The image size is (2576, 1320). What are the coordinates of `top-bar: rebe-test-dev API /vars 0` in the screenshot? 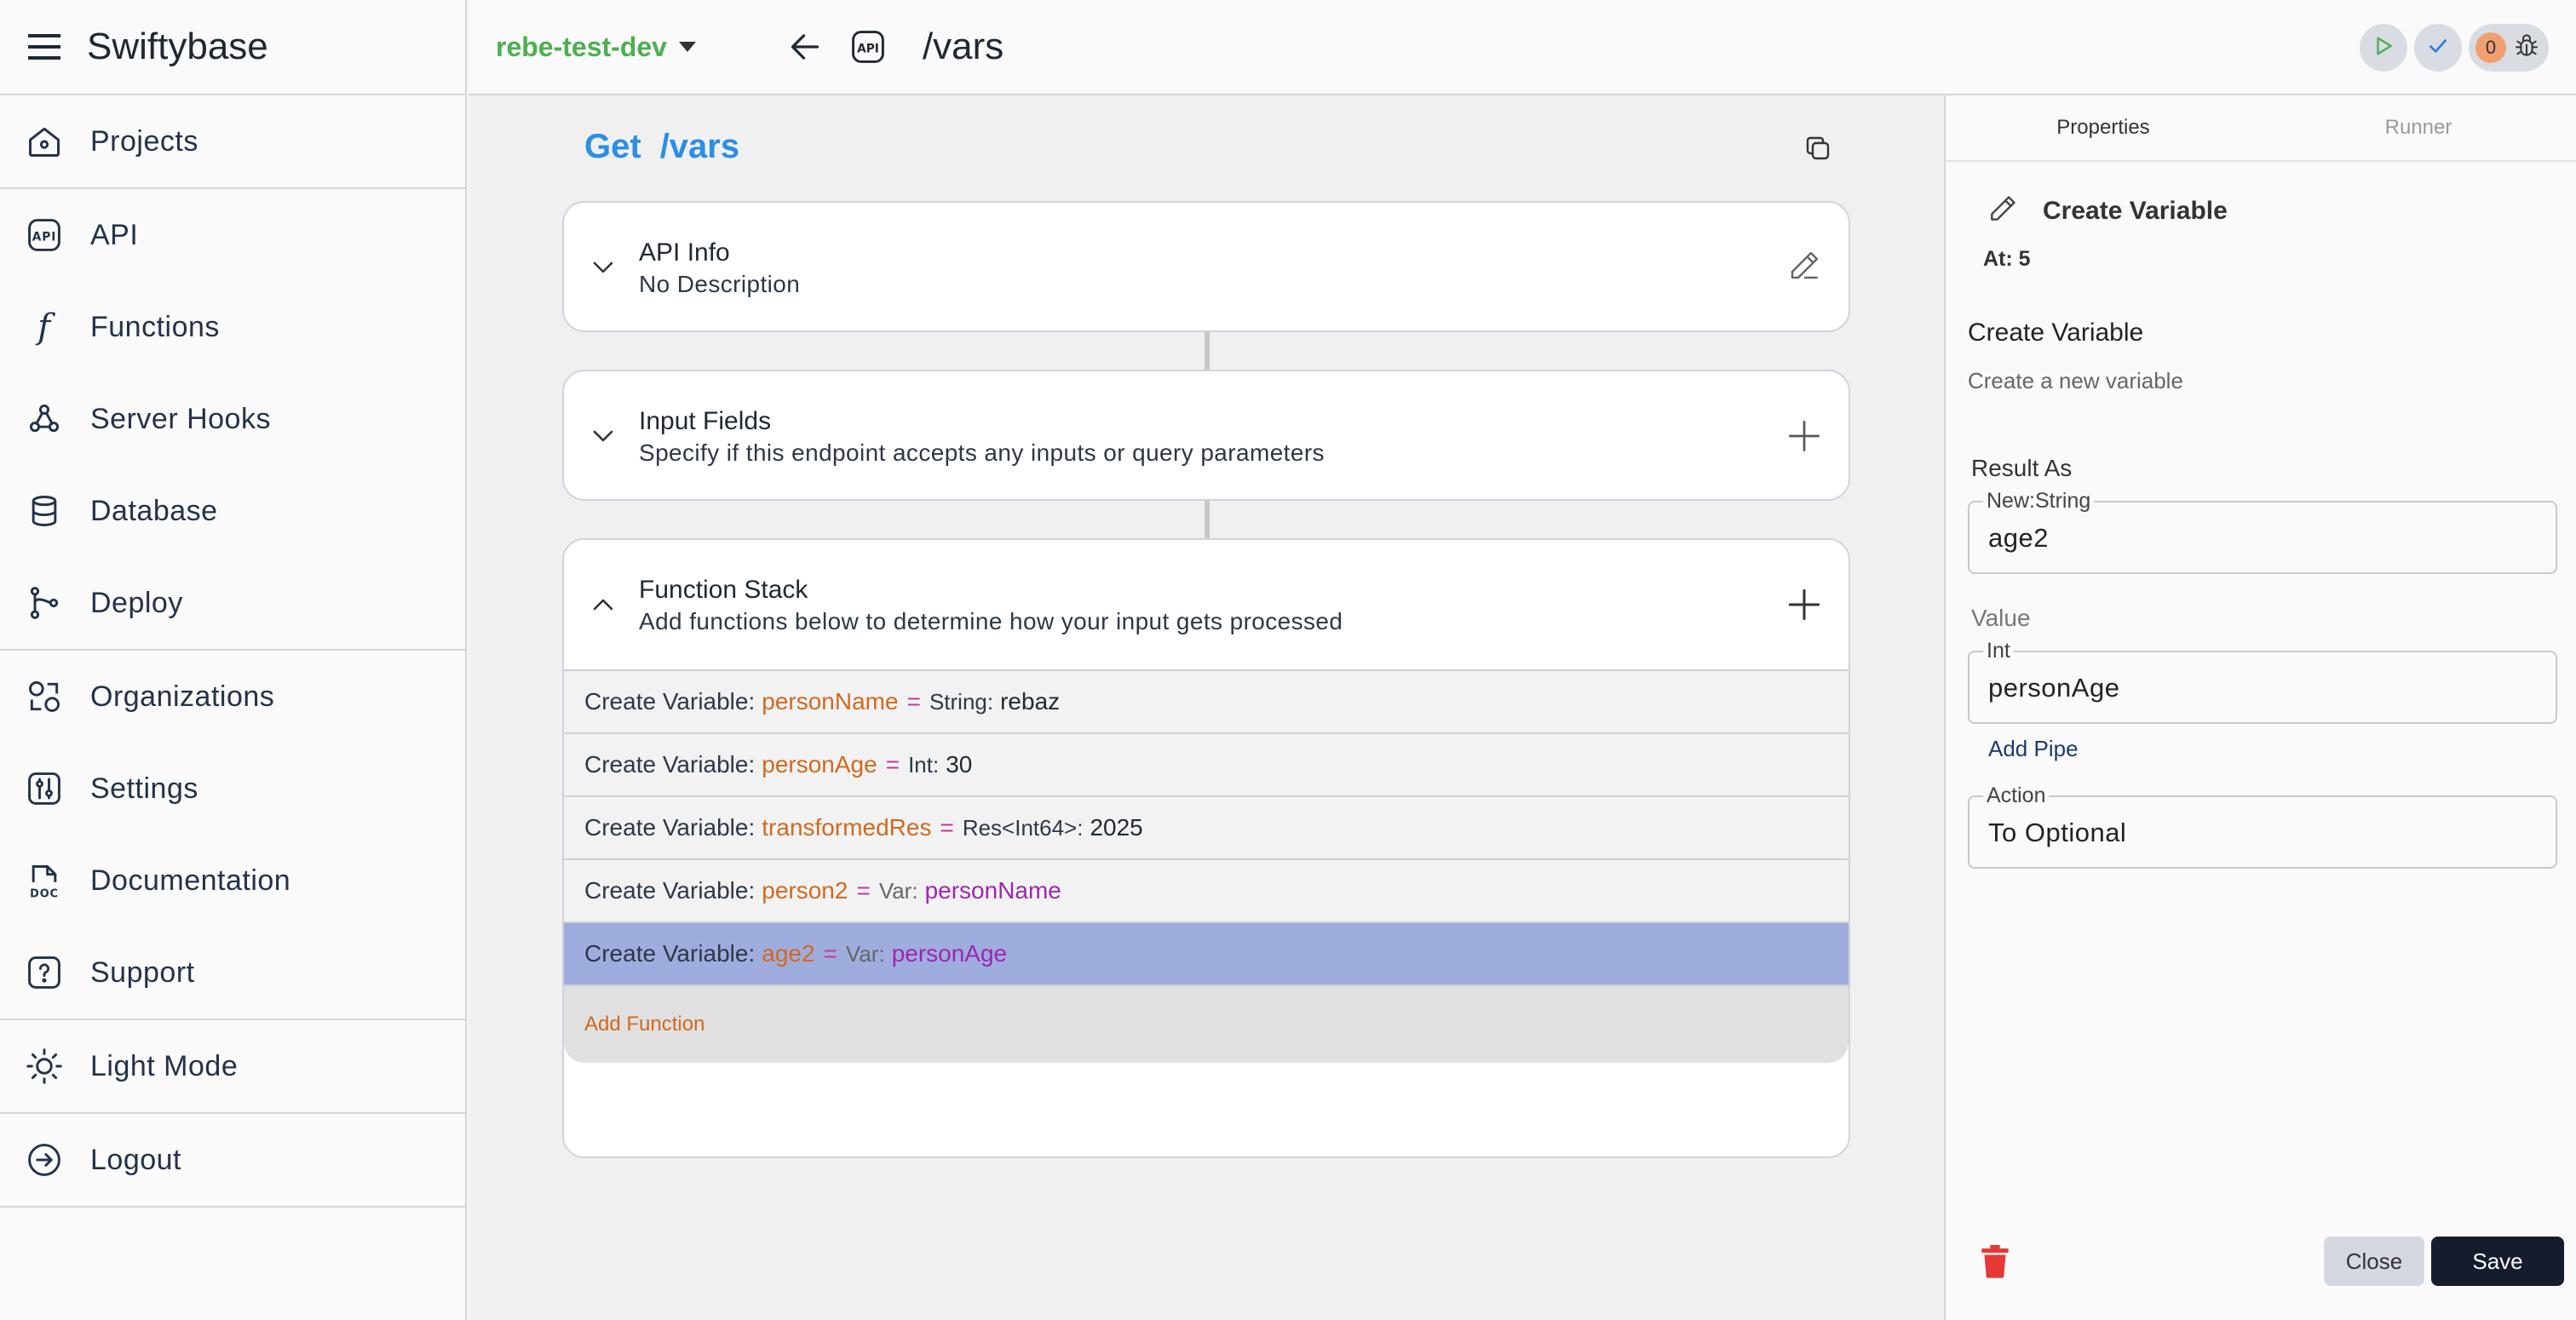 It's located at (1522, 47).